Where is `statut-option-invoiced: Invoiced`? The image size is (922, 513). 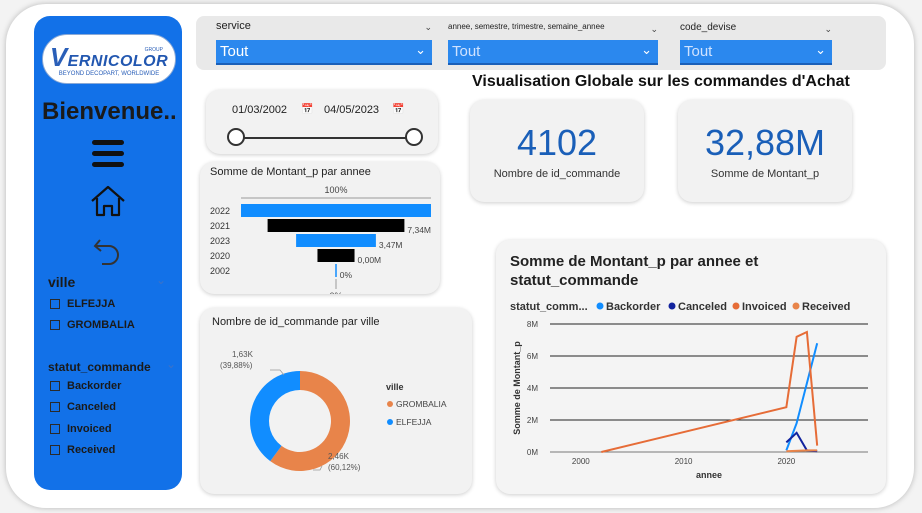
statut-option-invoiced: Invoiced is located at coordinates (81, 429).